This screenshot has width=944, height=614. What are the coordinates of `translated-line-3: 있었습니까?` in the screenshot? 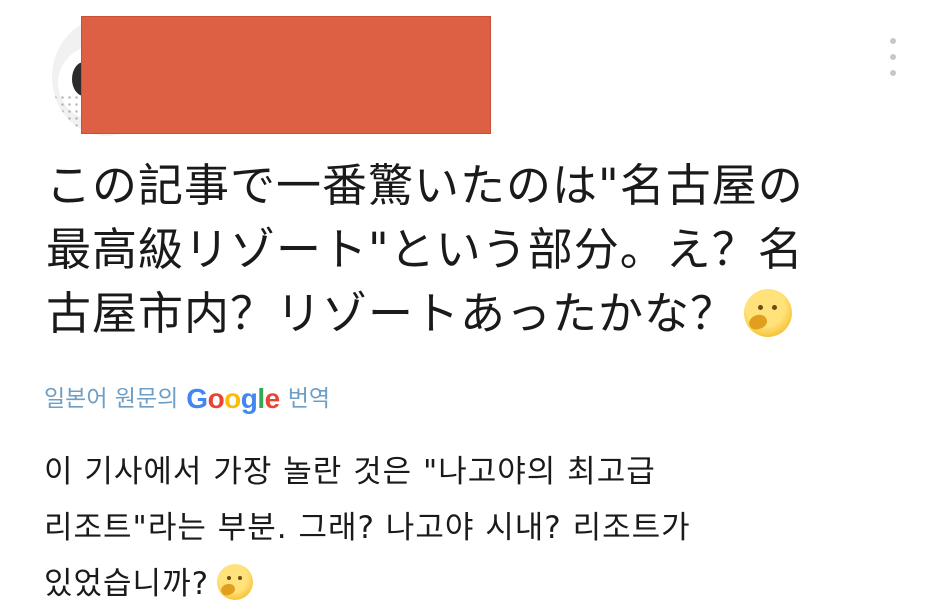 It's located at (127, 584).